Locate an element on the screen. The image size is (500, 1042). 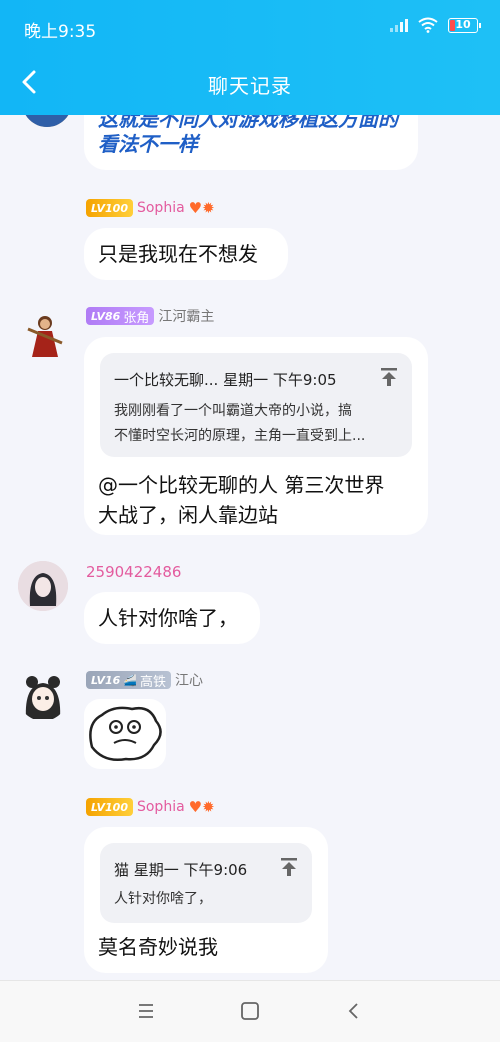
quoted-message: 猫 星期一 下午9:06 人针对你啥了， is located at coordinates (206, 883).